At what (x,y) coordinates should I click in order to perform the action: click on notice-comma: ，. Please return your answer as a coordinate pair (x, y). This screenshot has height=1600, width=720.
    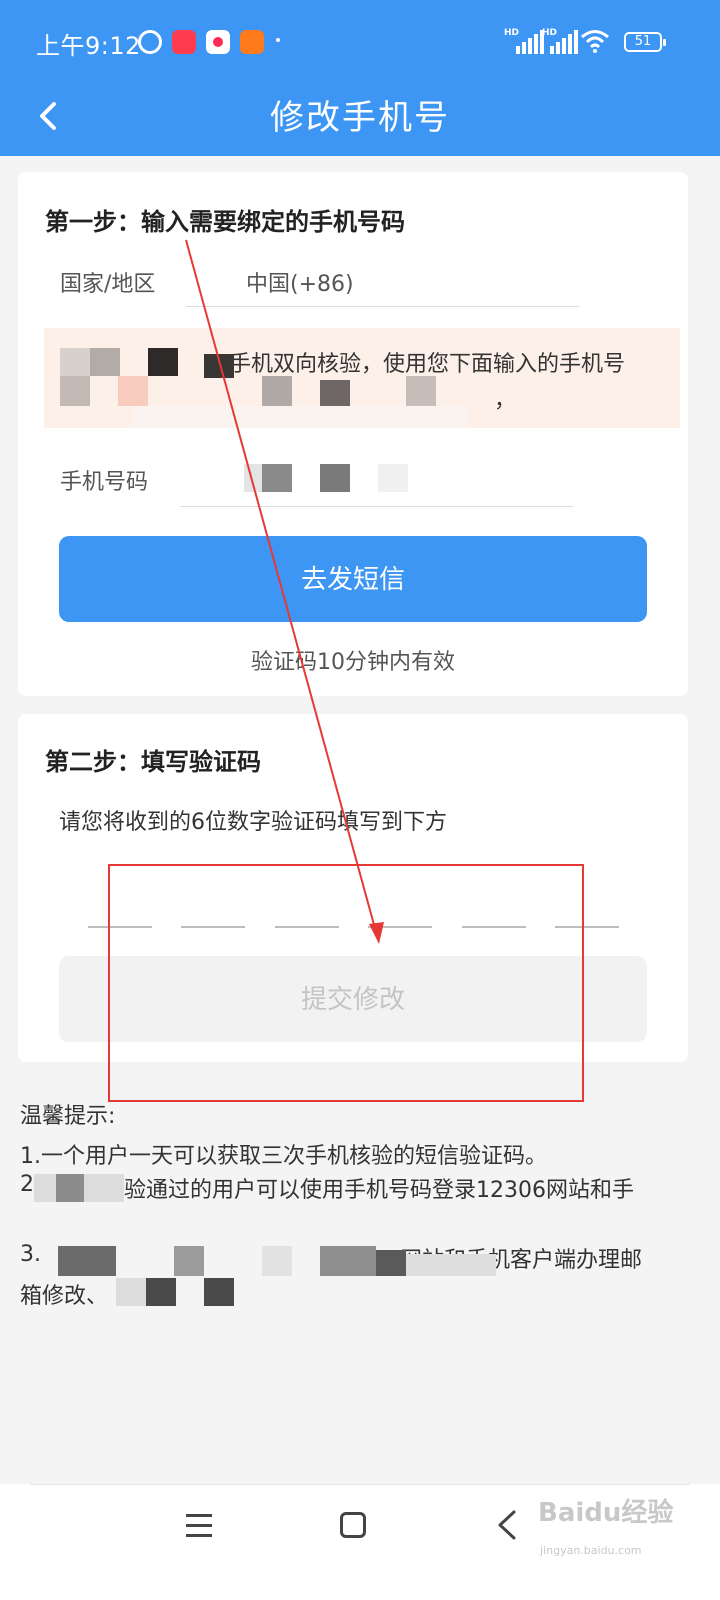
    Looking at the image, I should click on (505, 400).